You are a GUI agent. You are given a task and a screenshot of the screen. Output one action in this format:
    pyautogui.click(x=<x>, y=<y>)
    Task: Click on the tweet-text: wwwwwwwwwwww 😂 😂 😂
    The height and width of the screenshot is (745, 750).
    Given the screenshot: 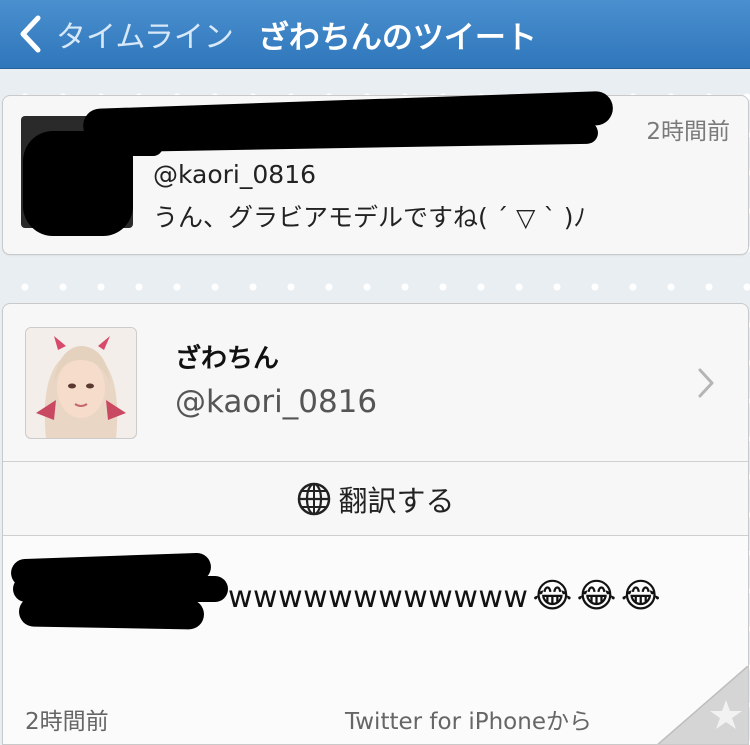 What is the action you would take?
    pyautogui.click(x=444, y=596)
    